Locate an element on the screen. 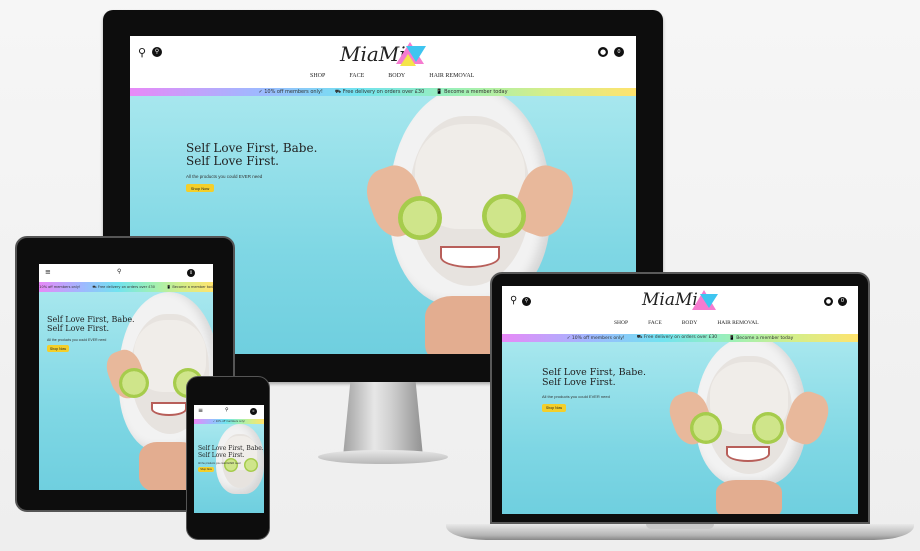 Image resolution: width=920 pixels, height=551 pixels. phone-header: ≡ ⚲ 0 is located at coordinates (229, 412).